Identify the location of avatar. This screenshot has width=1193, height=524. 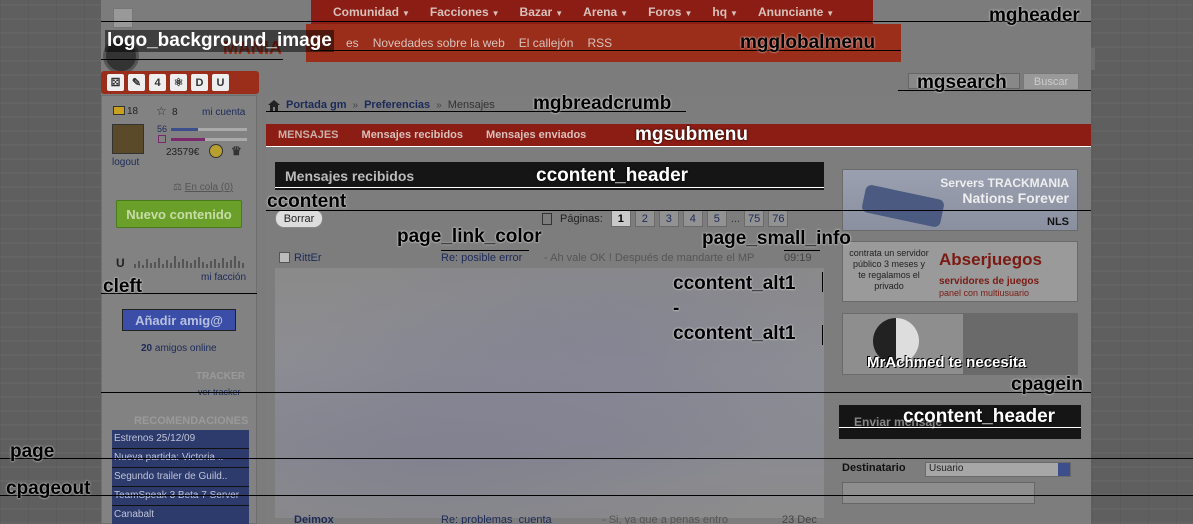
(128, 139).